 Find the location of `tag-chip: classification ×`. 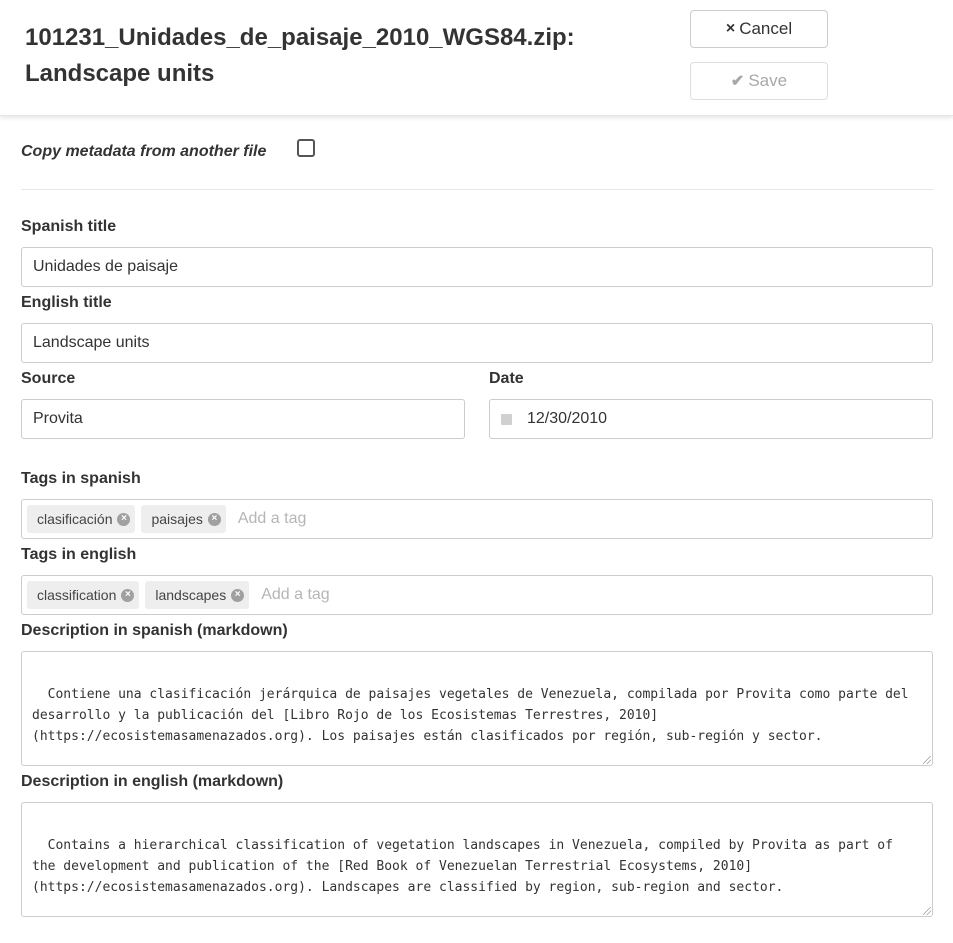

tag-chip: classification × is located at coordinates (83, 595).